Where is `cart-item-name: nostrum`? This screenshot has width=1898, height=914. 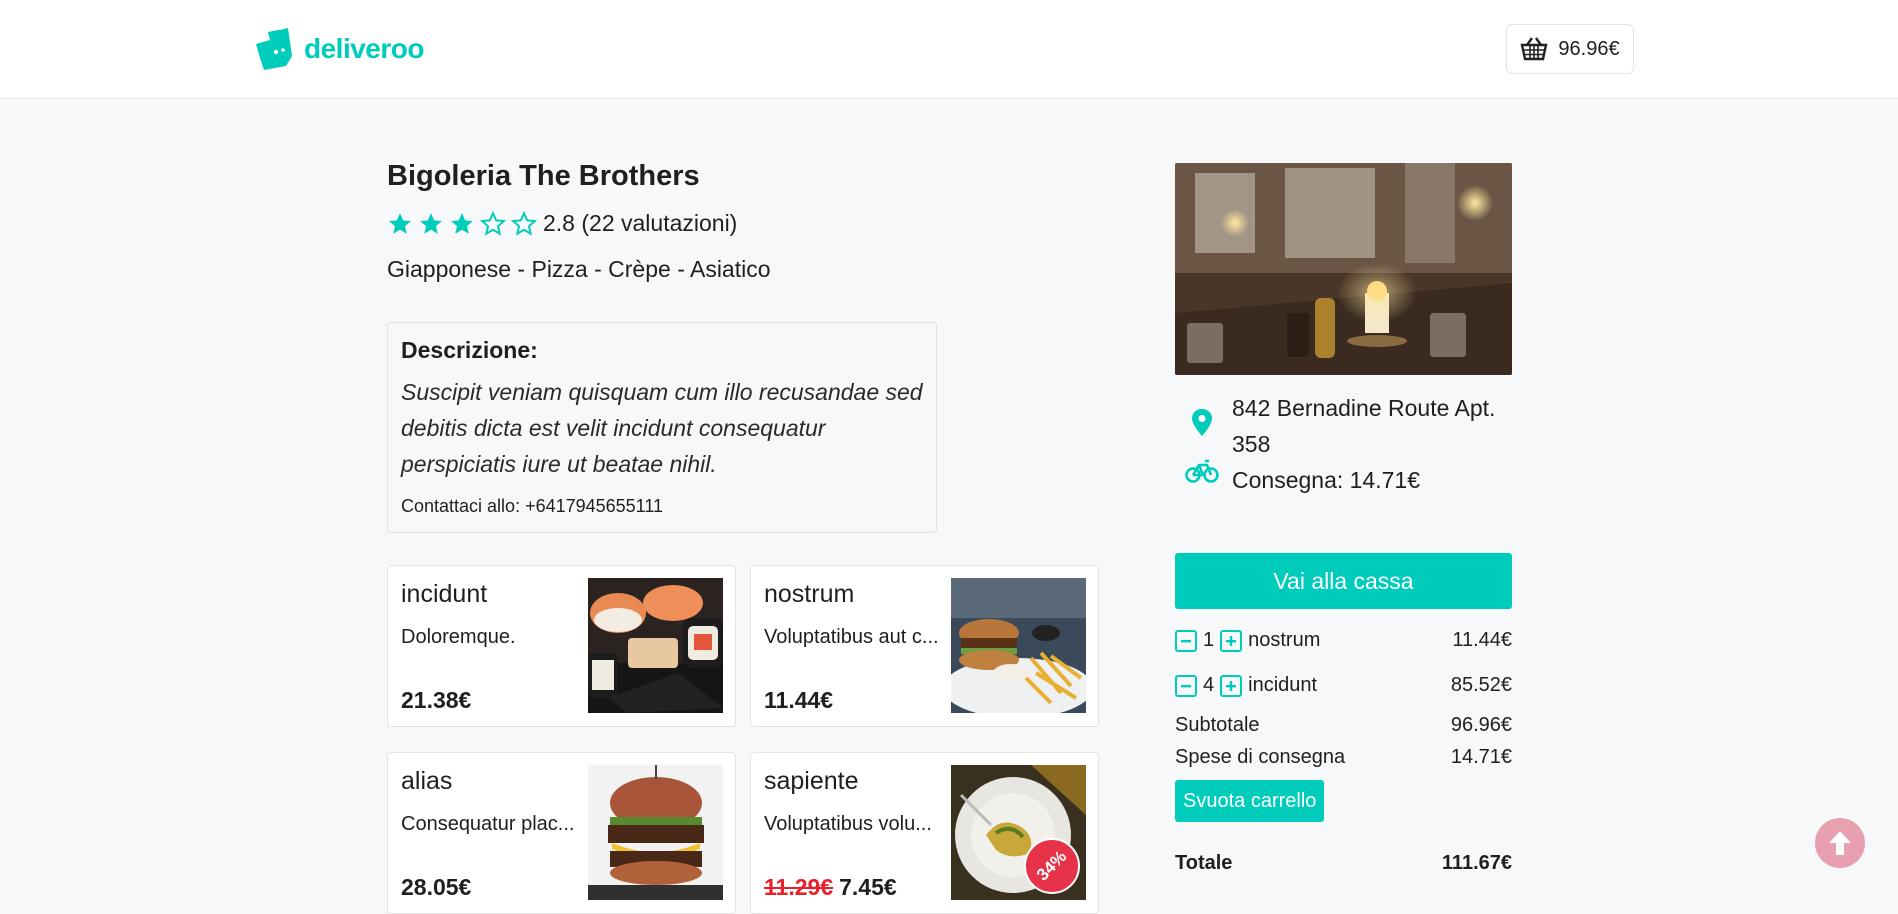 cart-item-name: nostrum is located at coordinates (1284, 640).